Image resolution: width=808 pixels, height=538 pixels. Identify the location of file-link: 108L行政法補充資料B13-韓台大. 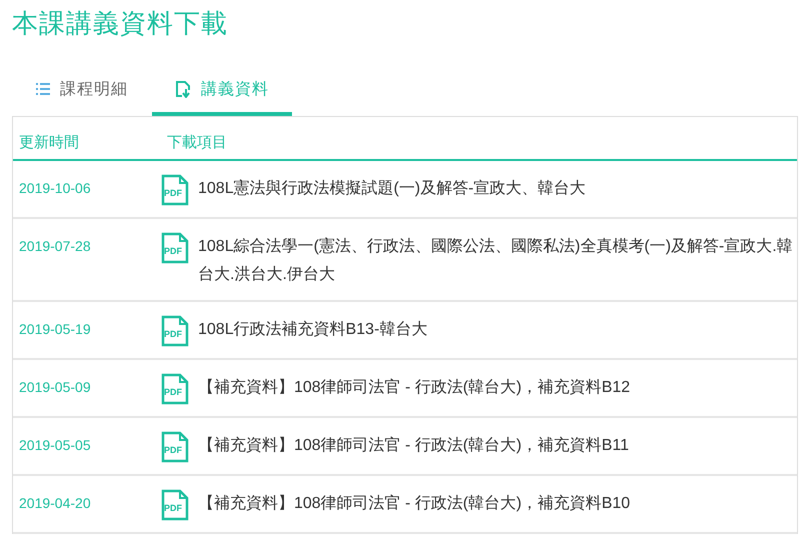
(313, 329).